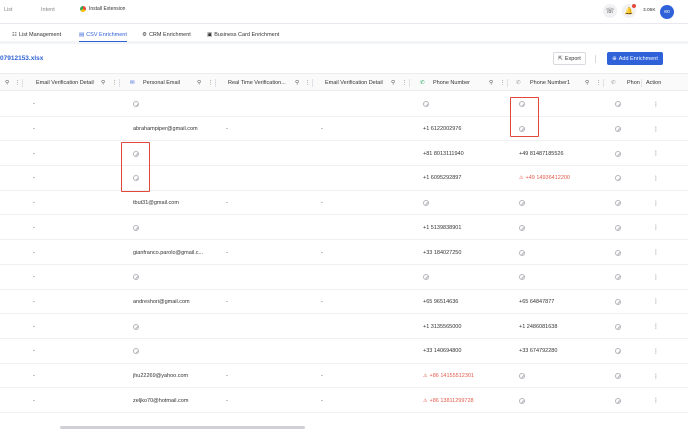  What do you see at coordinates (166, 34) in the screenshot?
I see `tab-crm-enrichment: ⚙ CRM Enrichment` at bounding box center [166, 34].